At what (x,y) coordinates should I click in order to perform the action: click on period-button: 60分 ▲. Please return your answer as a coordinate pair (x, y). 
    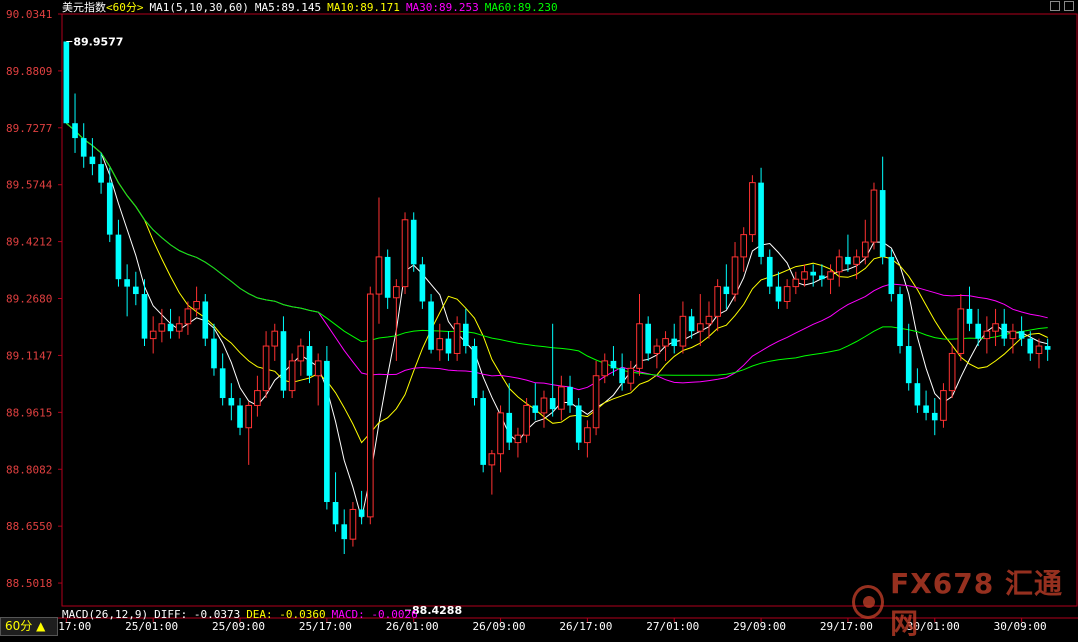
    Looking at the image, I should click on (29, 626).